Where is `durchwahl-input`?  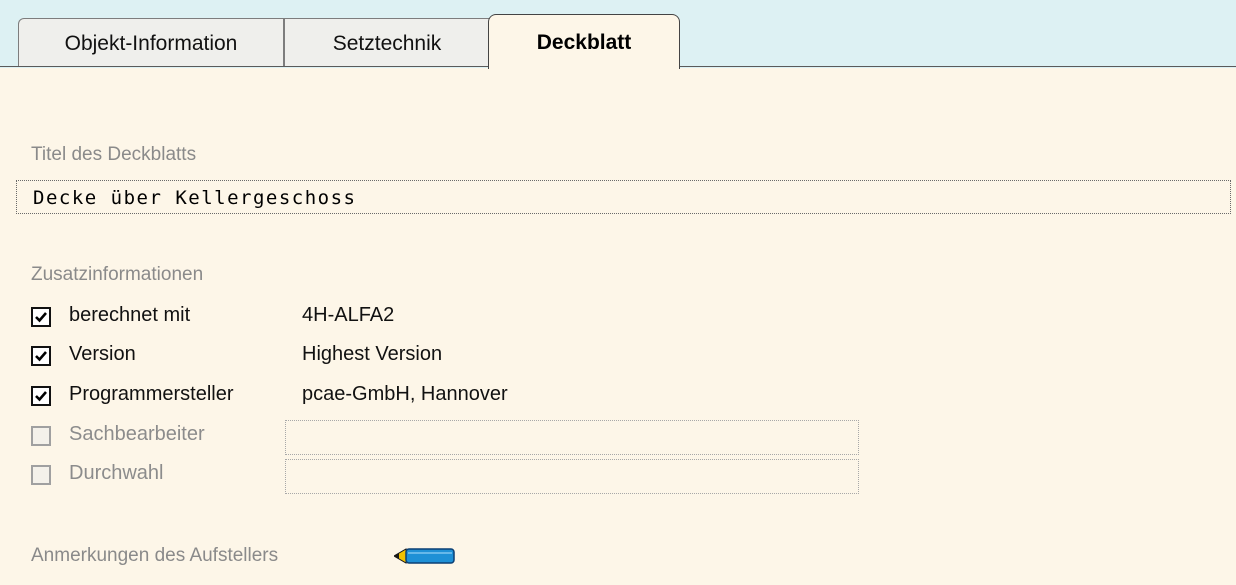 durchwahl-input is located at coordinates (572, 476).